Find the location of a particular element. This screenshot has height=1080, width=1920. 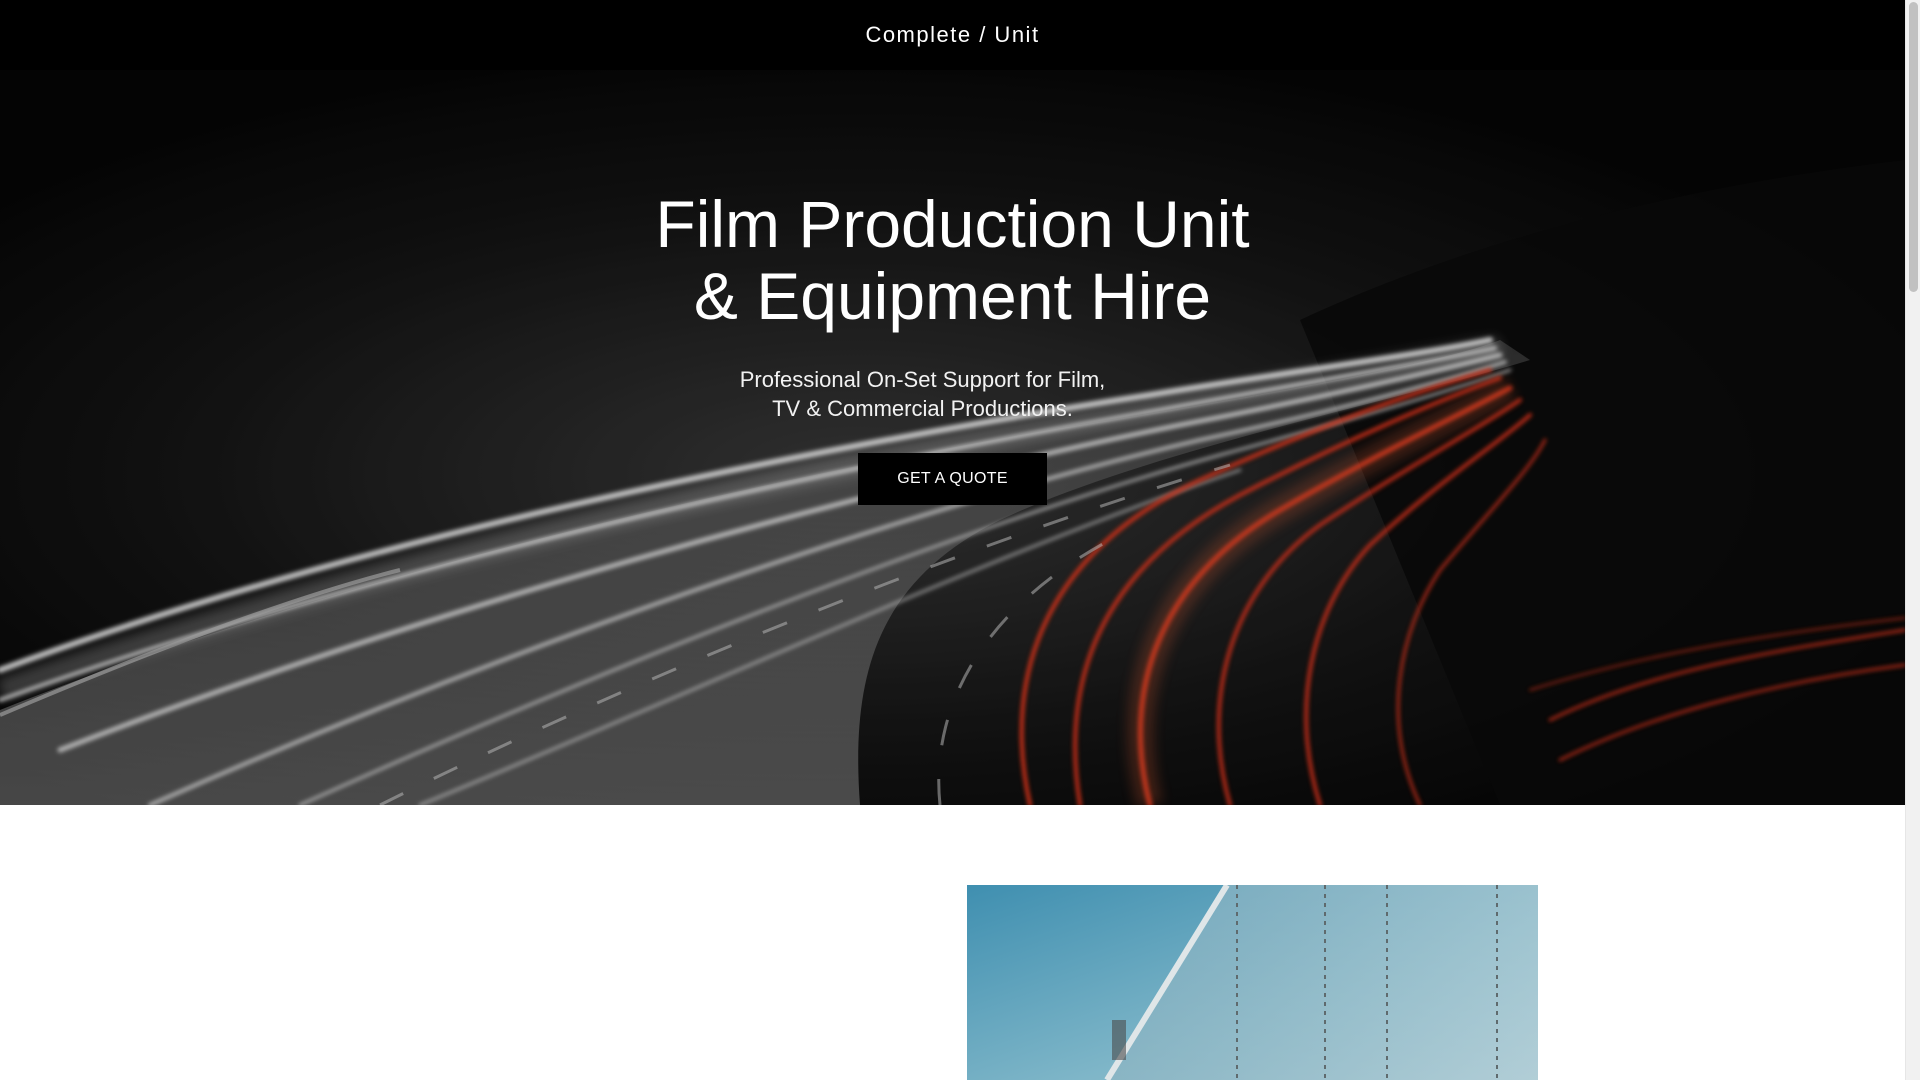

hero-title: Film Production Unit & Equipment Hire is located at coordinates (952, 260).